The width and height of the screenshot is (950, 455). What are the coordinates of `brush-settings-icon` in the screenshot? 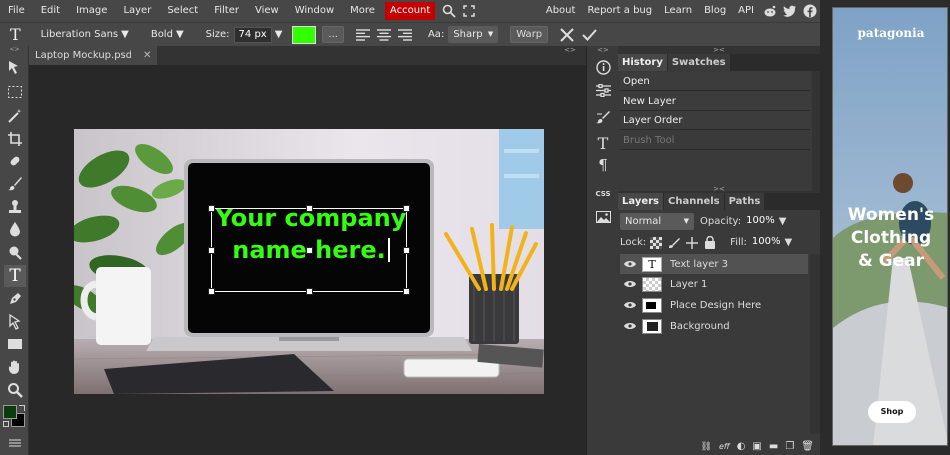 It's located at (603, 117).